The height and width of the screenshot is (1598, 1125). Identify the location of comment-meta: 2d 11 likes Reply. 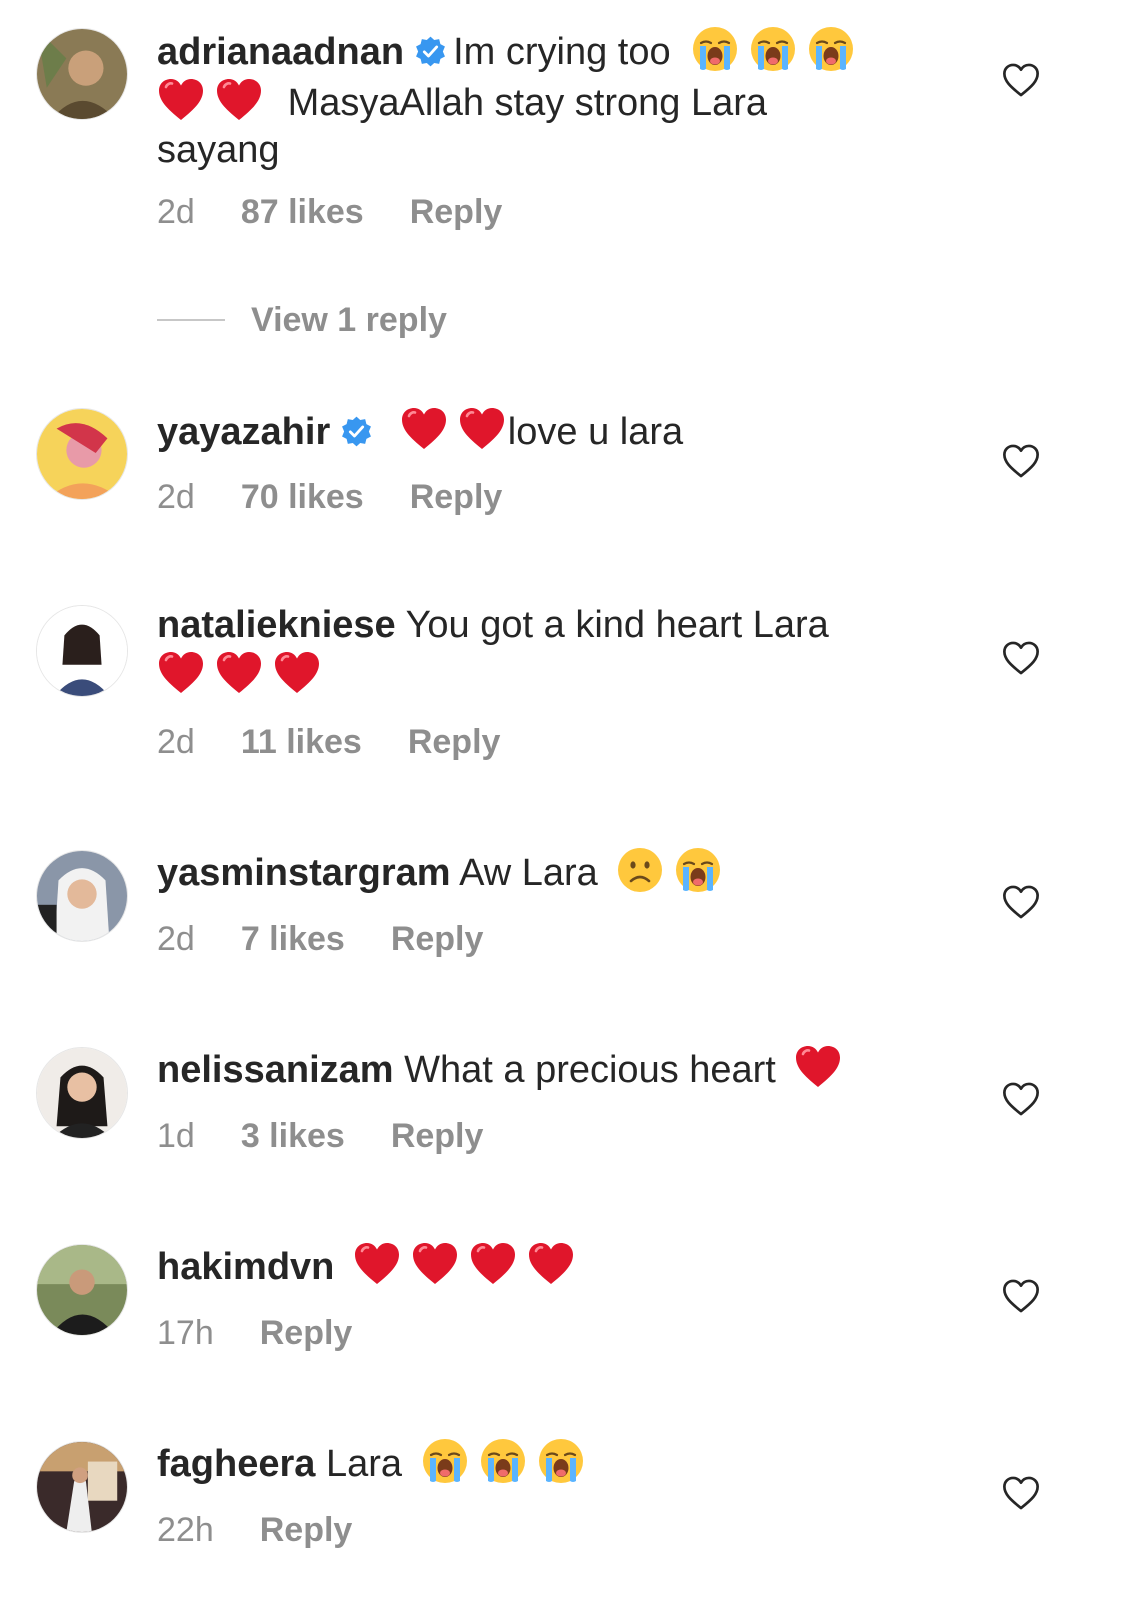
(328, 742).